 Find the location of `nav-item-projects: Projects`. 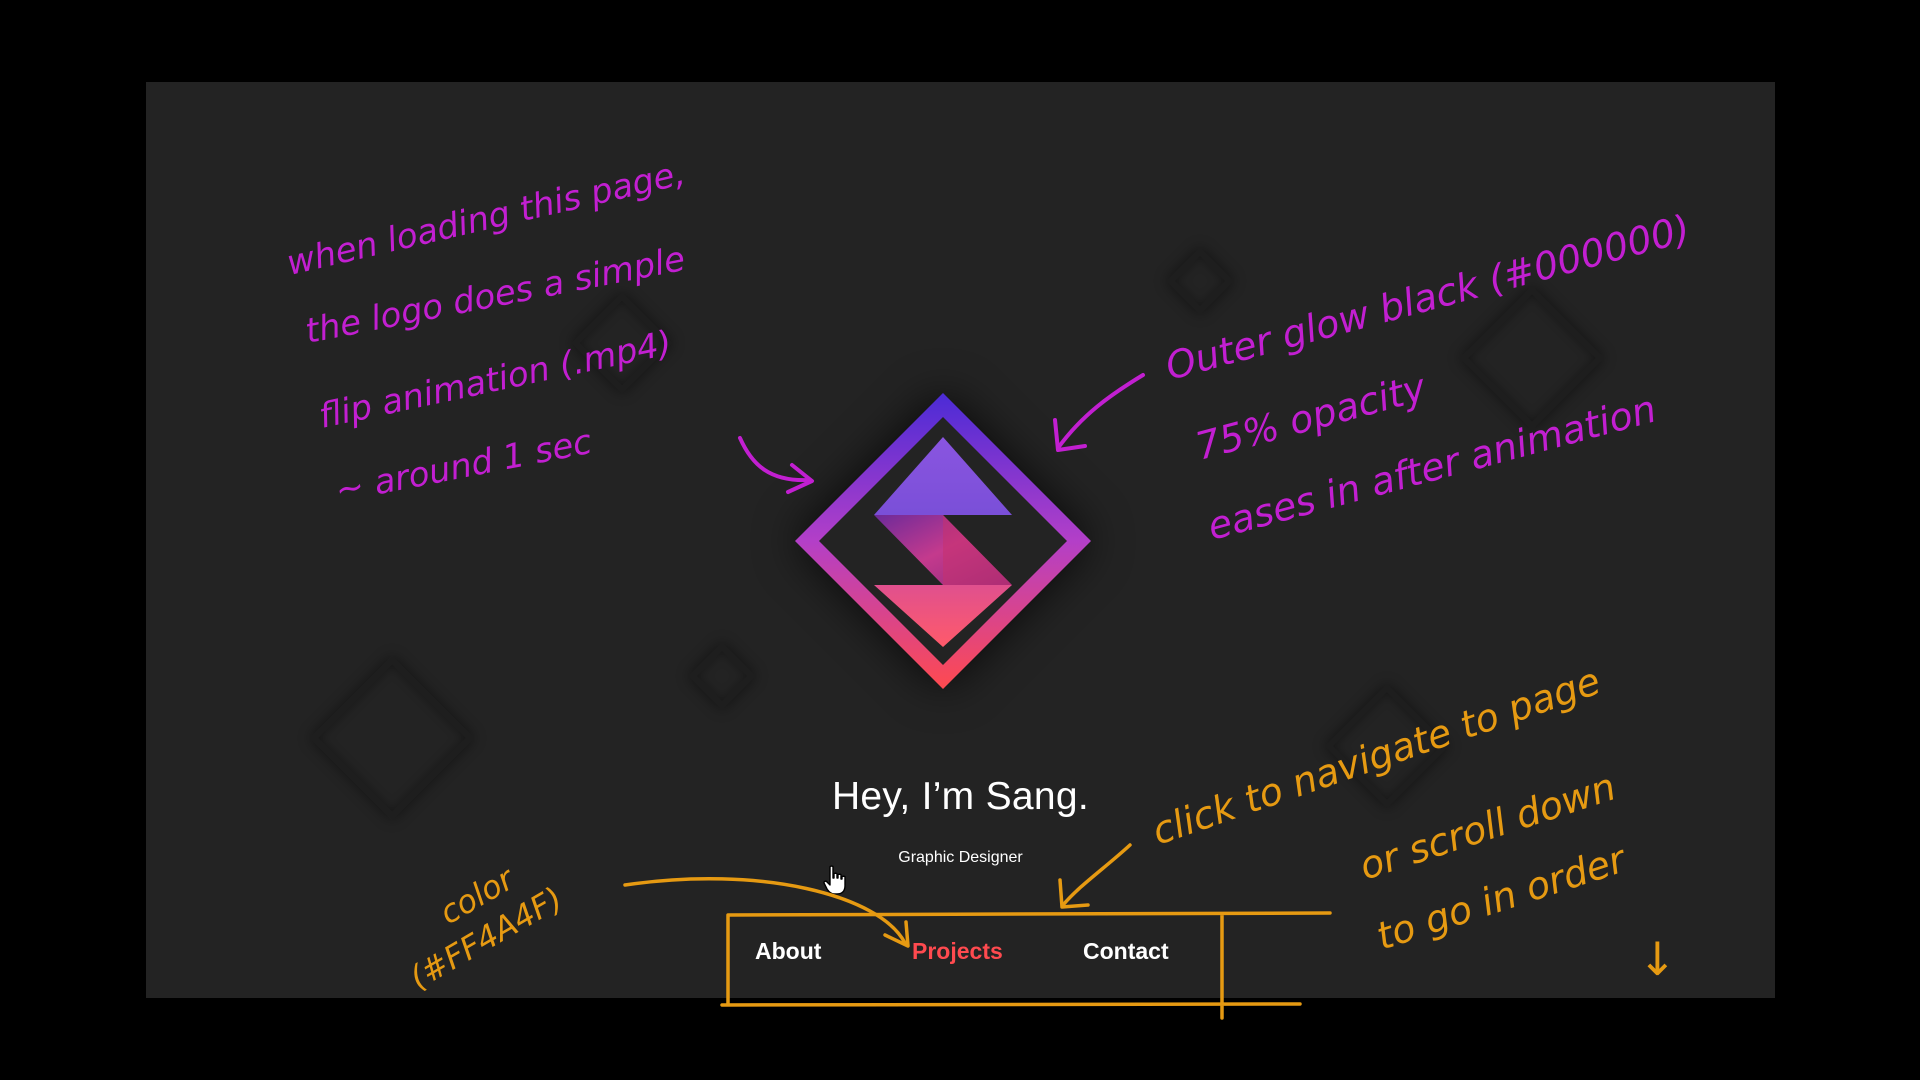

nav-item-projects: Projects is located at coordinates (957, 951).